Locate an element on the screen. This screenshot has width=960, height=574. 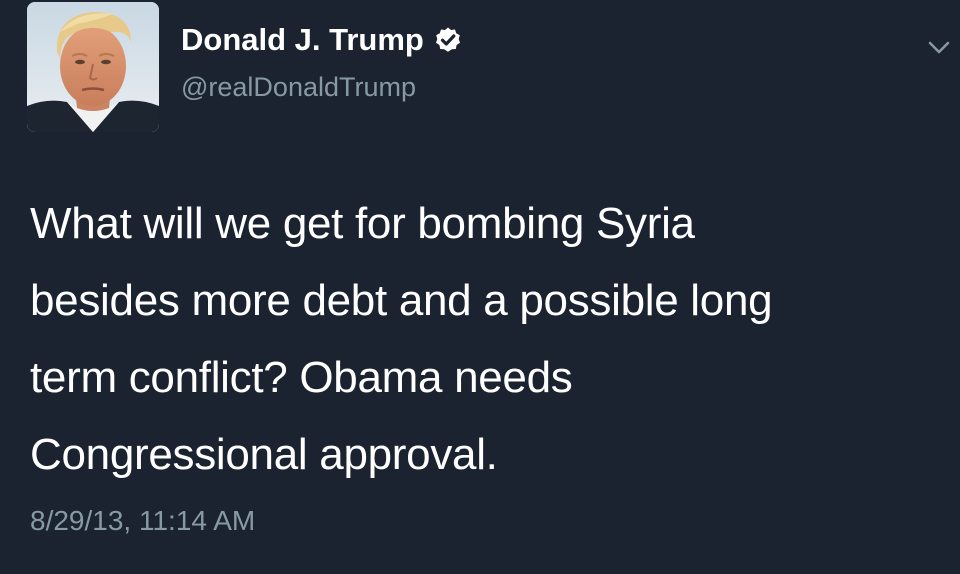
tweet-text-line: Congressional approval. is located at coordinates (264, 454).